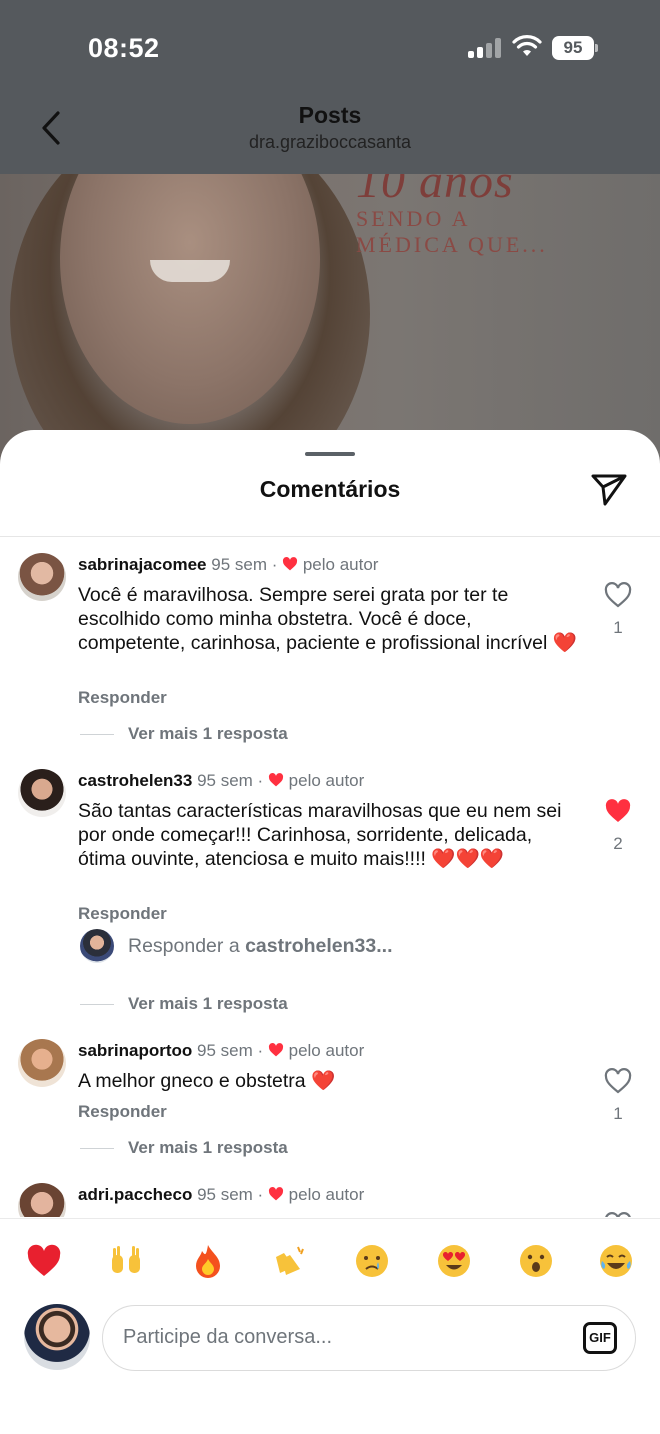 The image size is (660, 1434). Describe the element at coordinates (126, 1263) in the screenshot. I see `raising-hands-icon` at that location.